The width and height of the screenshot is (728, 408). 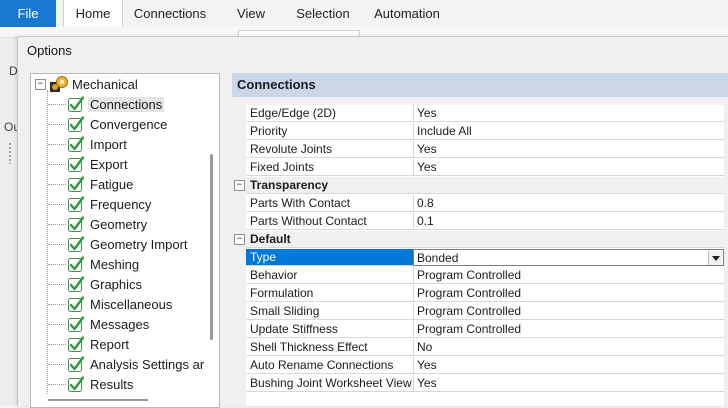 What do you see at coordinates (329, 347) in the screenshot?
I see `property-name: Shell Thickness Effect` at bounding box center [329, 347].